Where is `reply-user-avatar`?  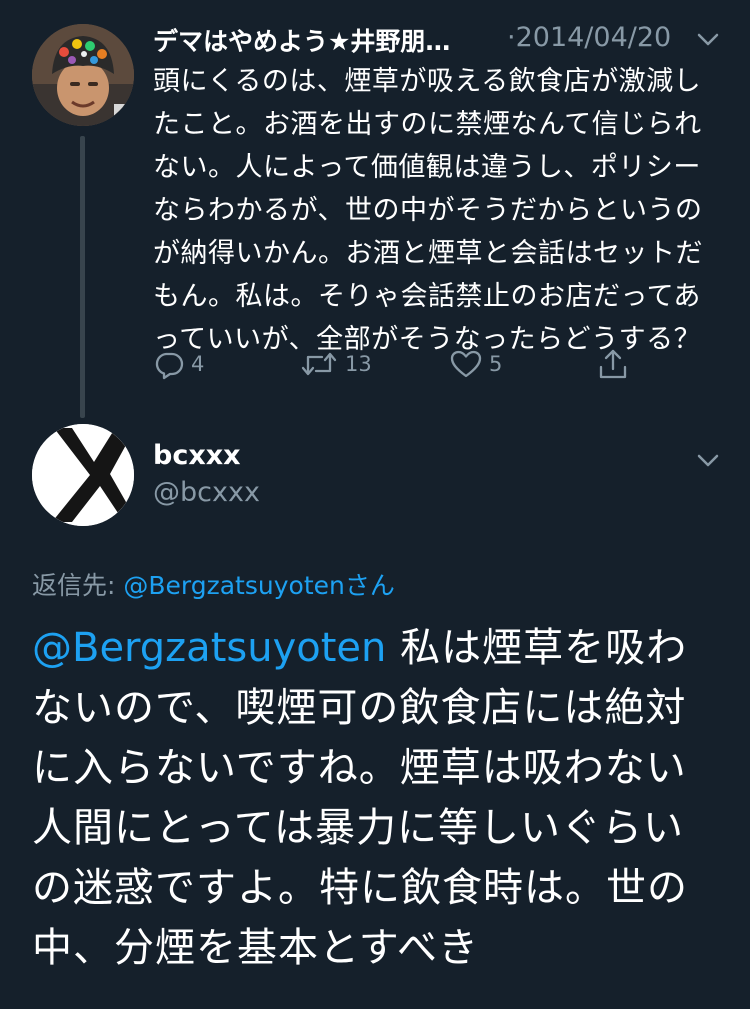 reply-user-avatar is located at coordinates (83, 475).